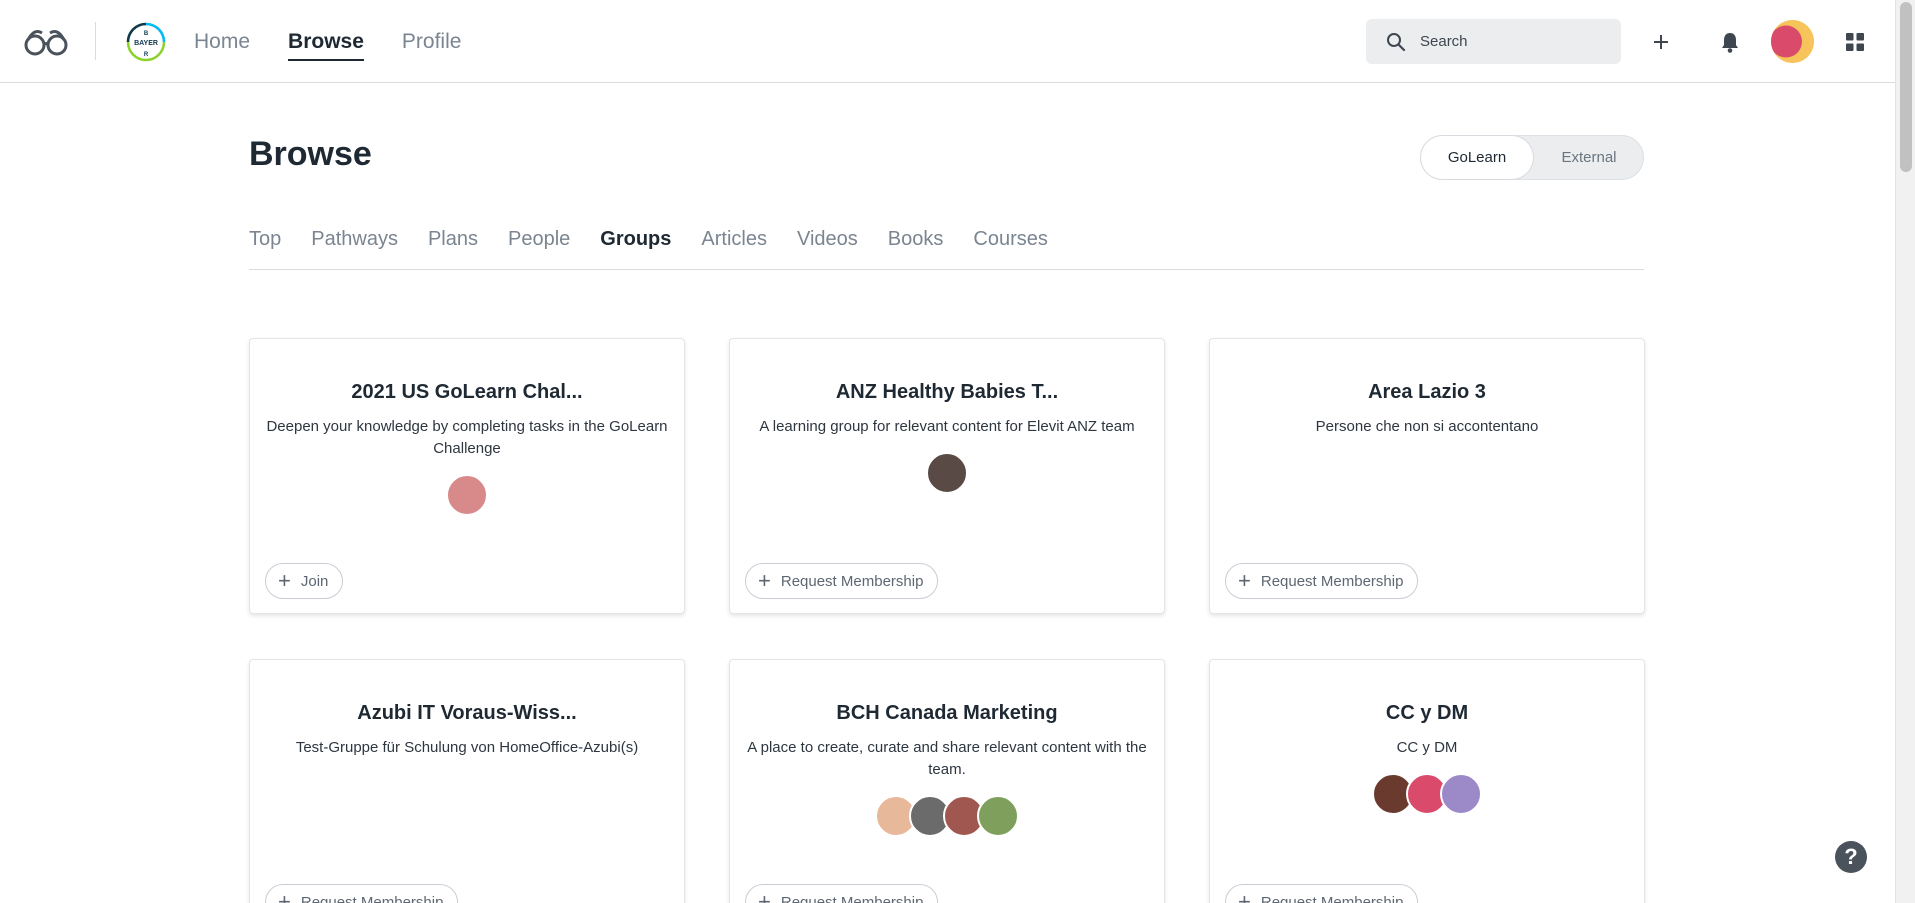 The image size is (1915, 903). I want to click on search-icon, so click(1396, 41).